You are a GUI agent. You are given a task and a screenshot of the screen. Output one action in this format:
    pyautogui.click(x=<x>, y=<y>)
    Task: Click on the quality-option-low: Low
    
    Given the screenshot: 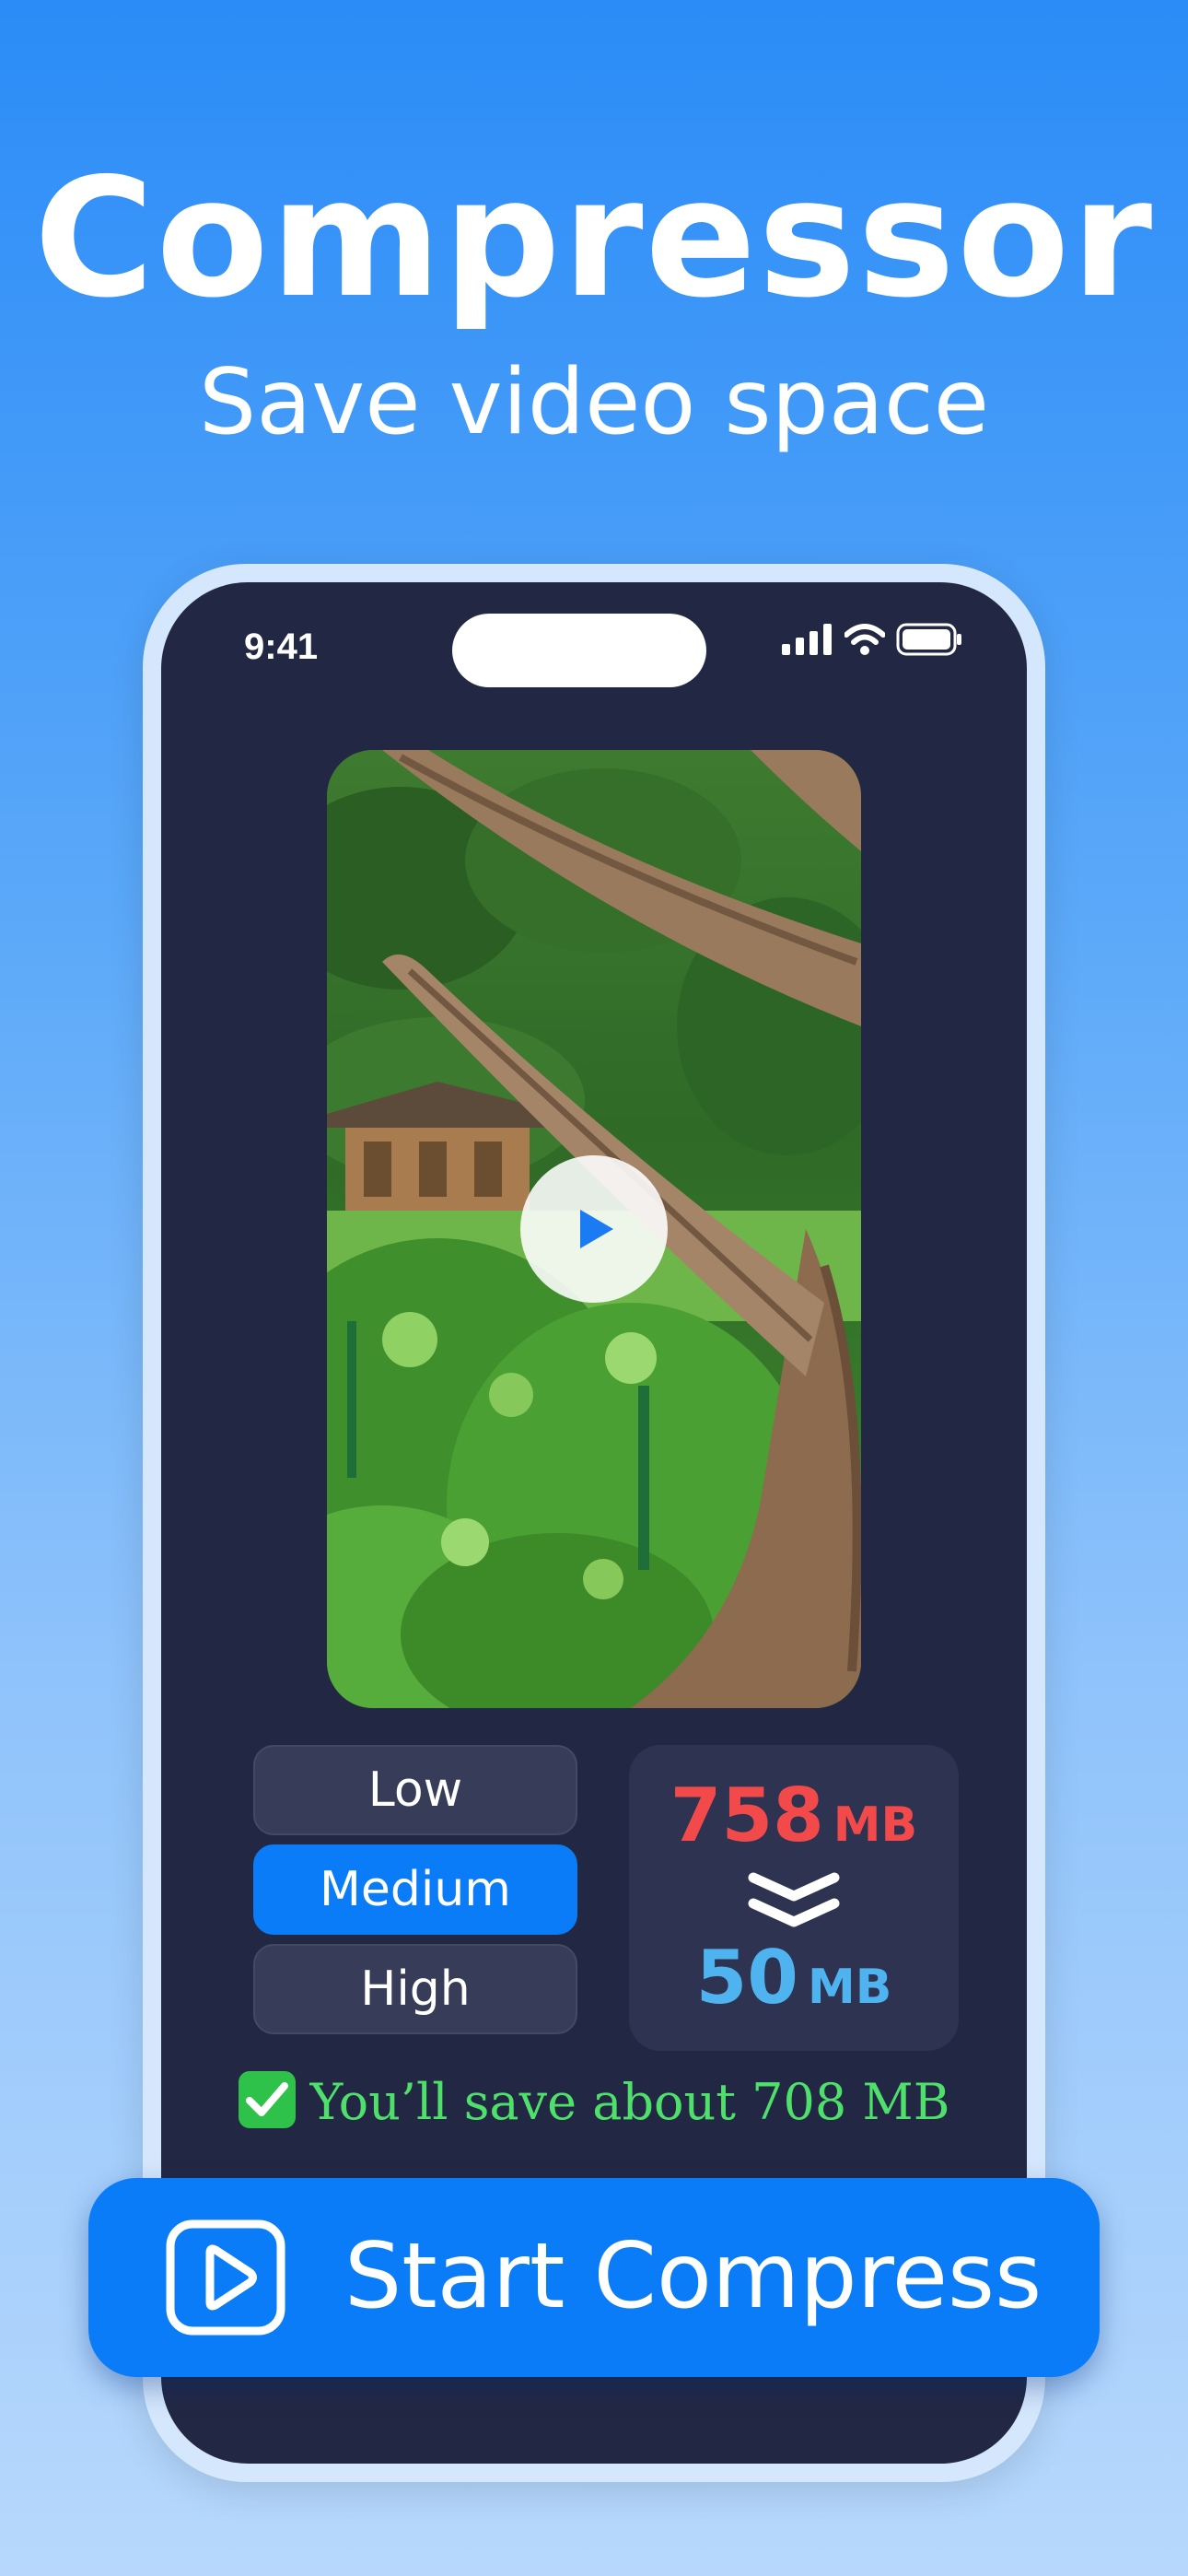 What is the action you would take?
    pyautogui.click(x=415, y=1790)
    